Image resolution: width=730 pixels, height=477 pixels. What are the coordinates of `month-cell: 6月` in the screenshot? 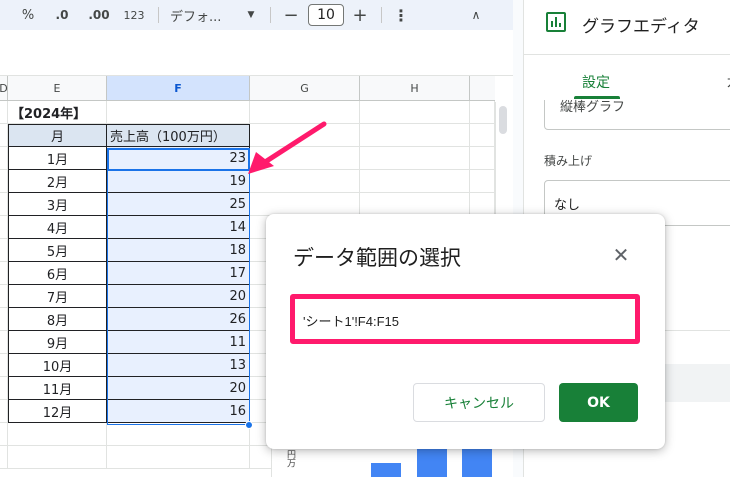 It's located at (57, 273).